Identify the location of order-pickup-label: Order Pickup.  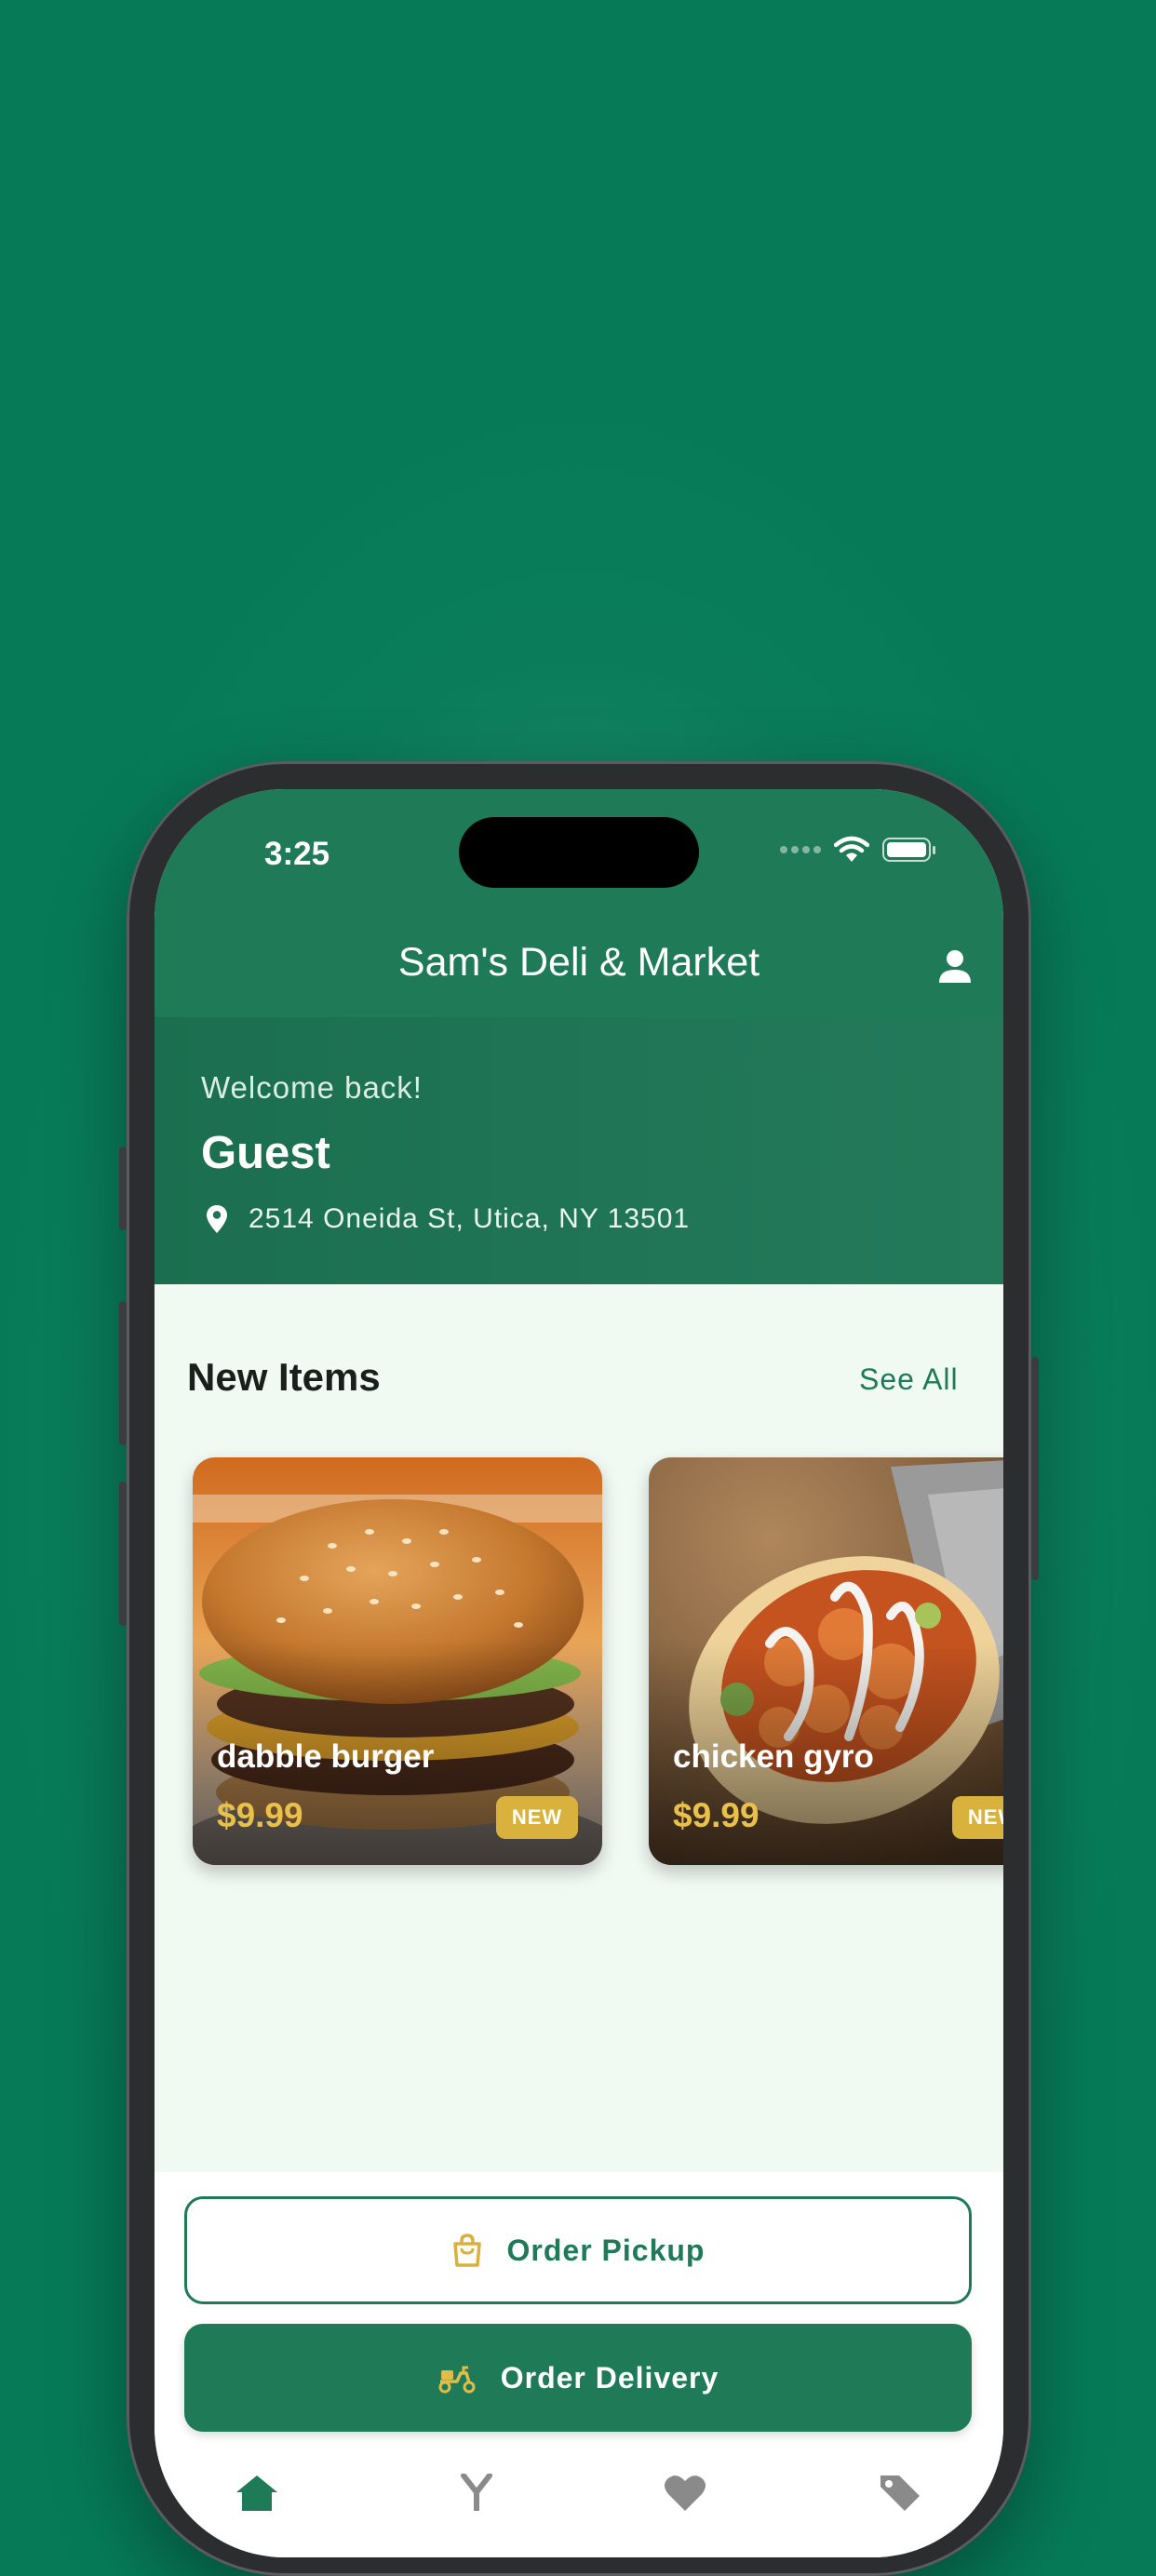
(606, 2250).